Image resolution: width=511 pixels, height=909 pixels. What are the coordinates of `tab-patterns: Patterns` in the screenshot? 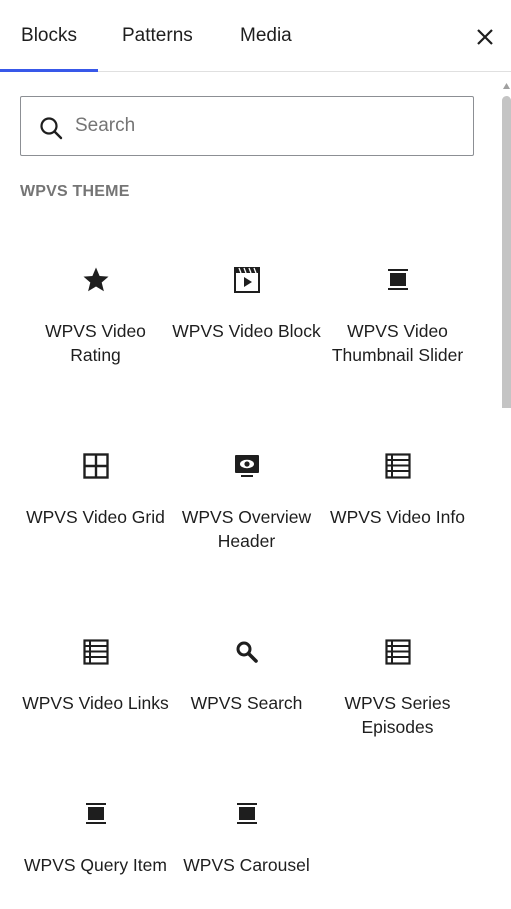 It's located at (157, 36).